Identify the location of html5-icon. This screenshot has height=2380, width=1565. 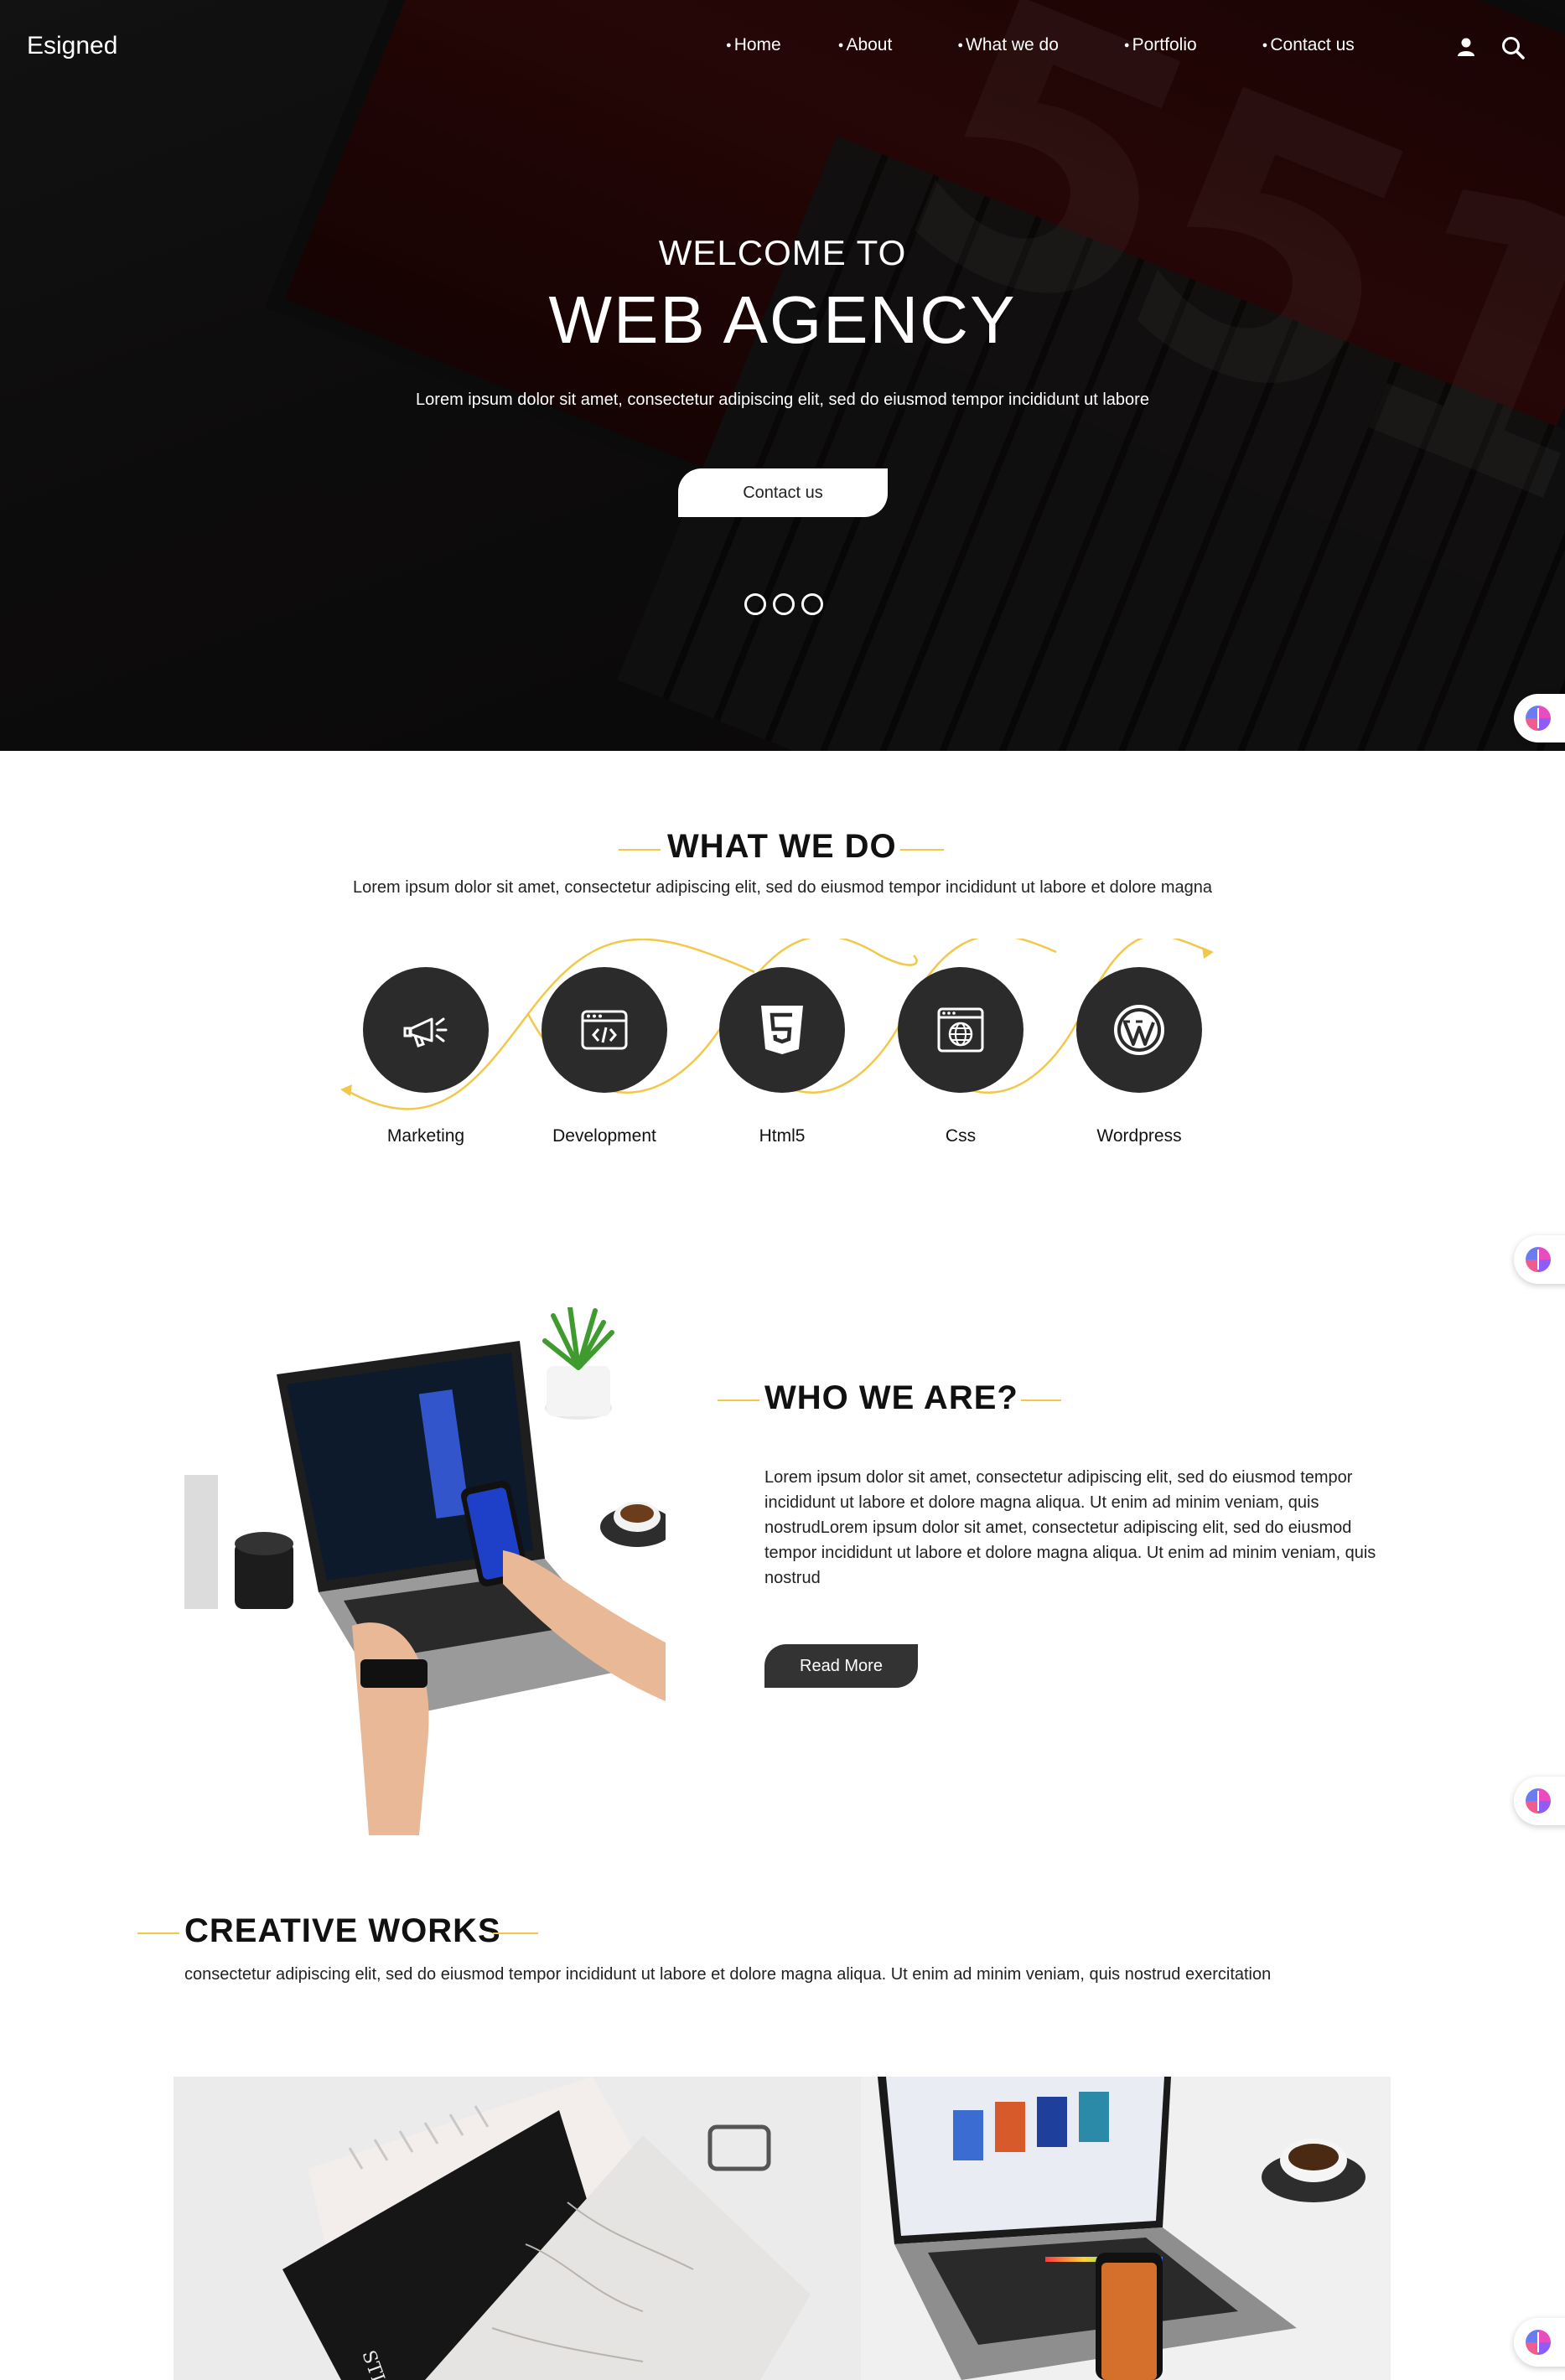
(782, 1030).